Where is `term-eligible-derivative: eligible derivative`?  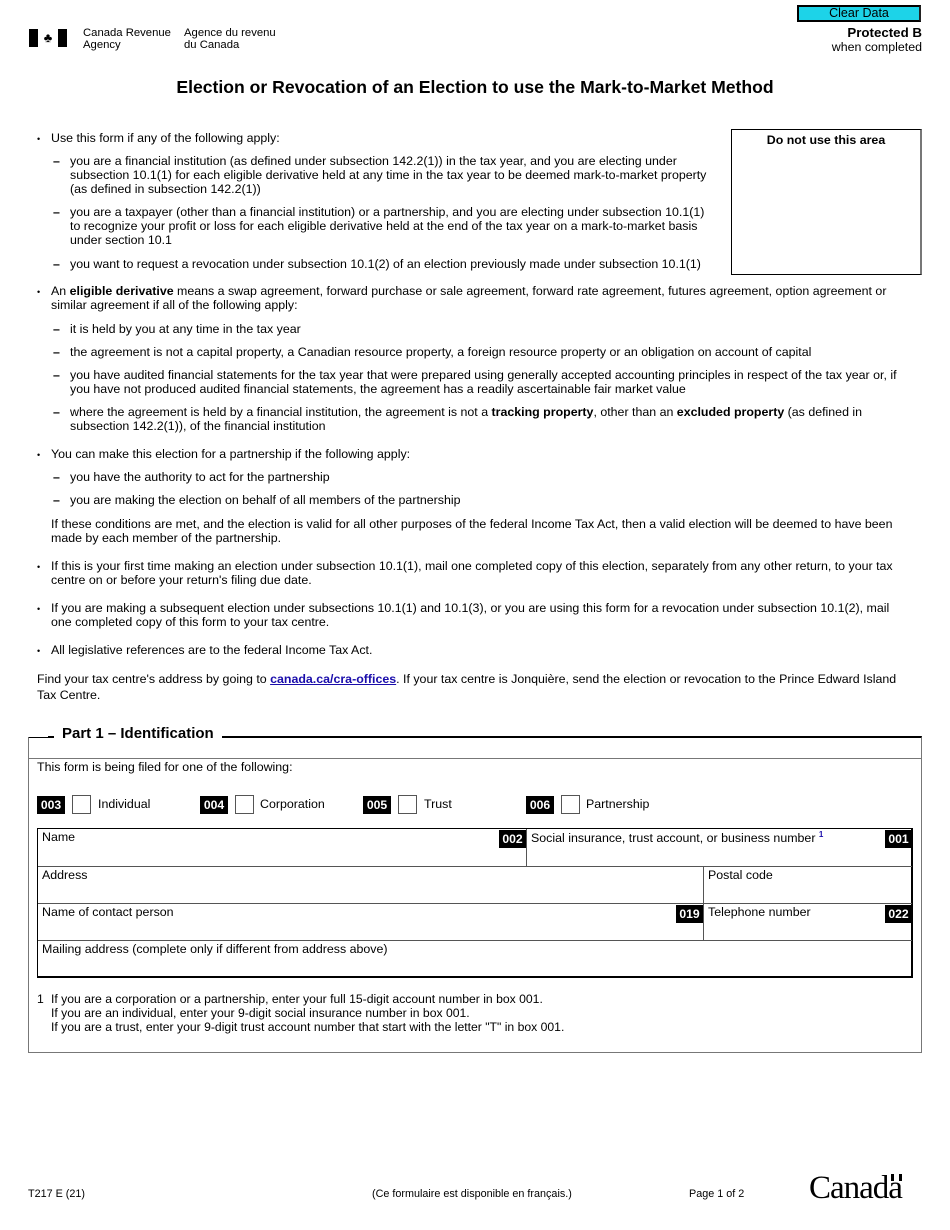 term-eligible-derivative: eligible derivative is located at coordinates (121, 291).